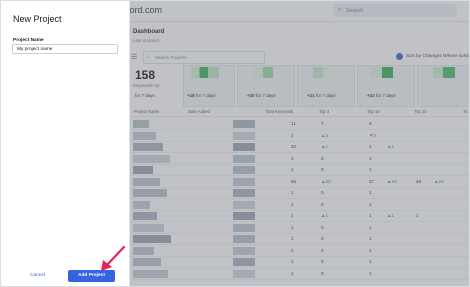 Image resolution: width=470 pixels, height=287 pixels. Describe the element at coordinates (65, 49) in the screenshot. I see `project-name-input` at that location.